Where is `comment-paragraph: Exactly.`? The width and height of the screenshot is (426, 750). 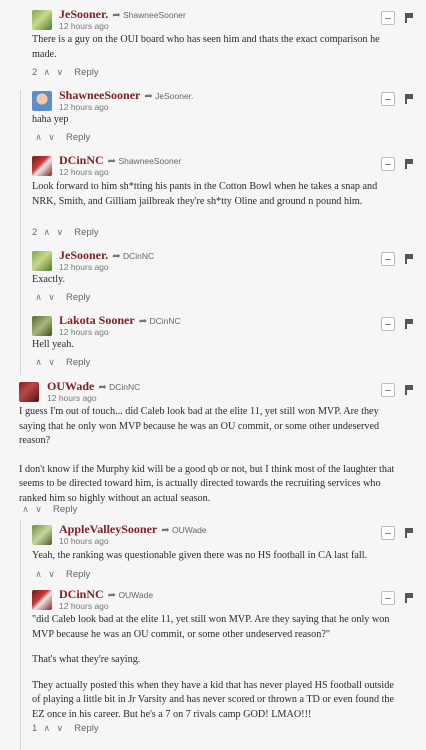 comment-paragraph: Exactly. is located at coordinates (48, 279).